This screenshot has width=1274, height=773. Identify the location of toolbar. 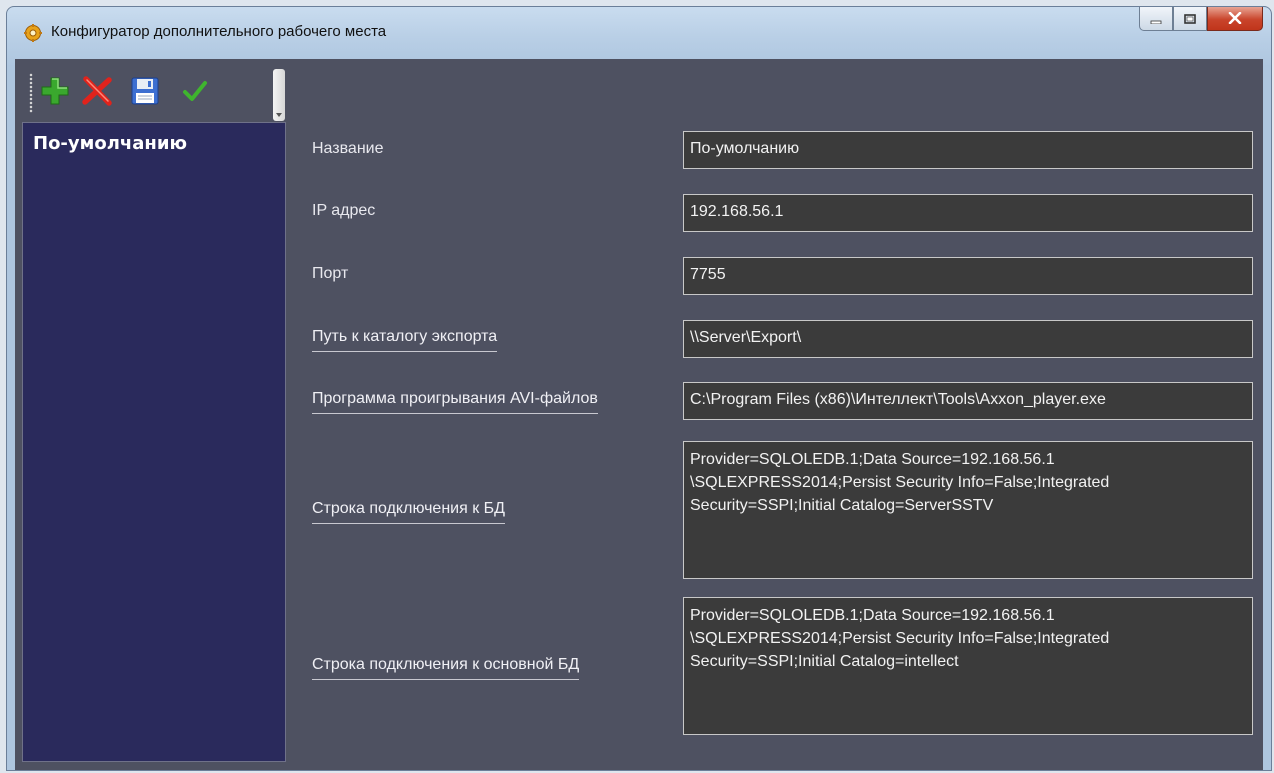
(150, 90).